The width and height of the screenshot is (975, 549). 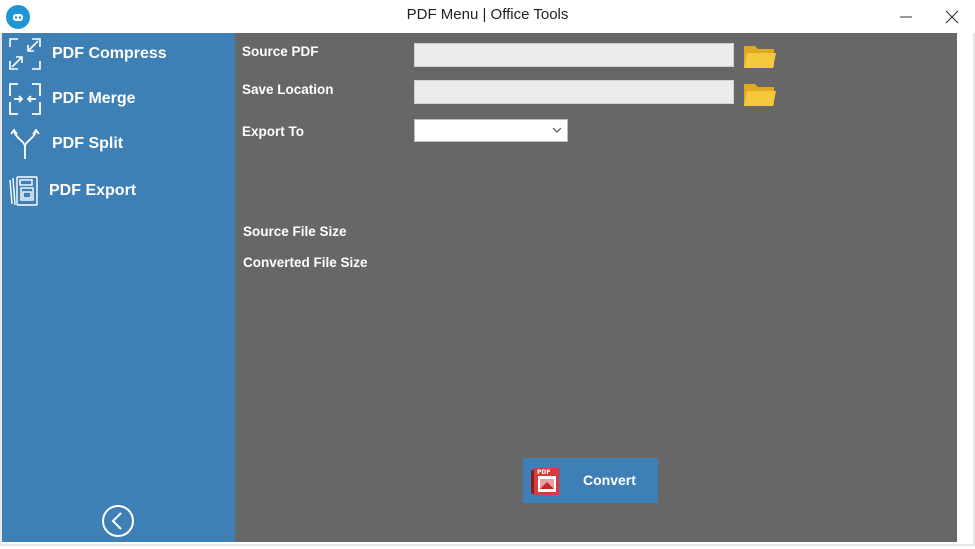 I want to click on close-button, so click(x=952, y=16).